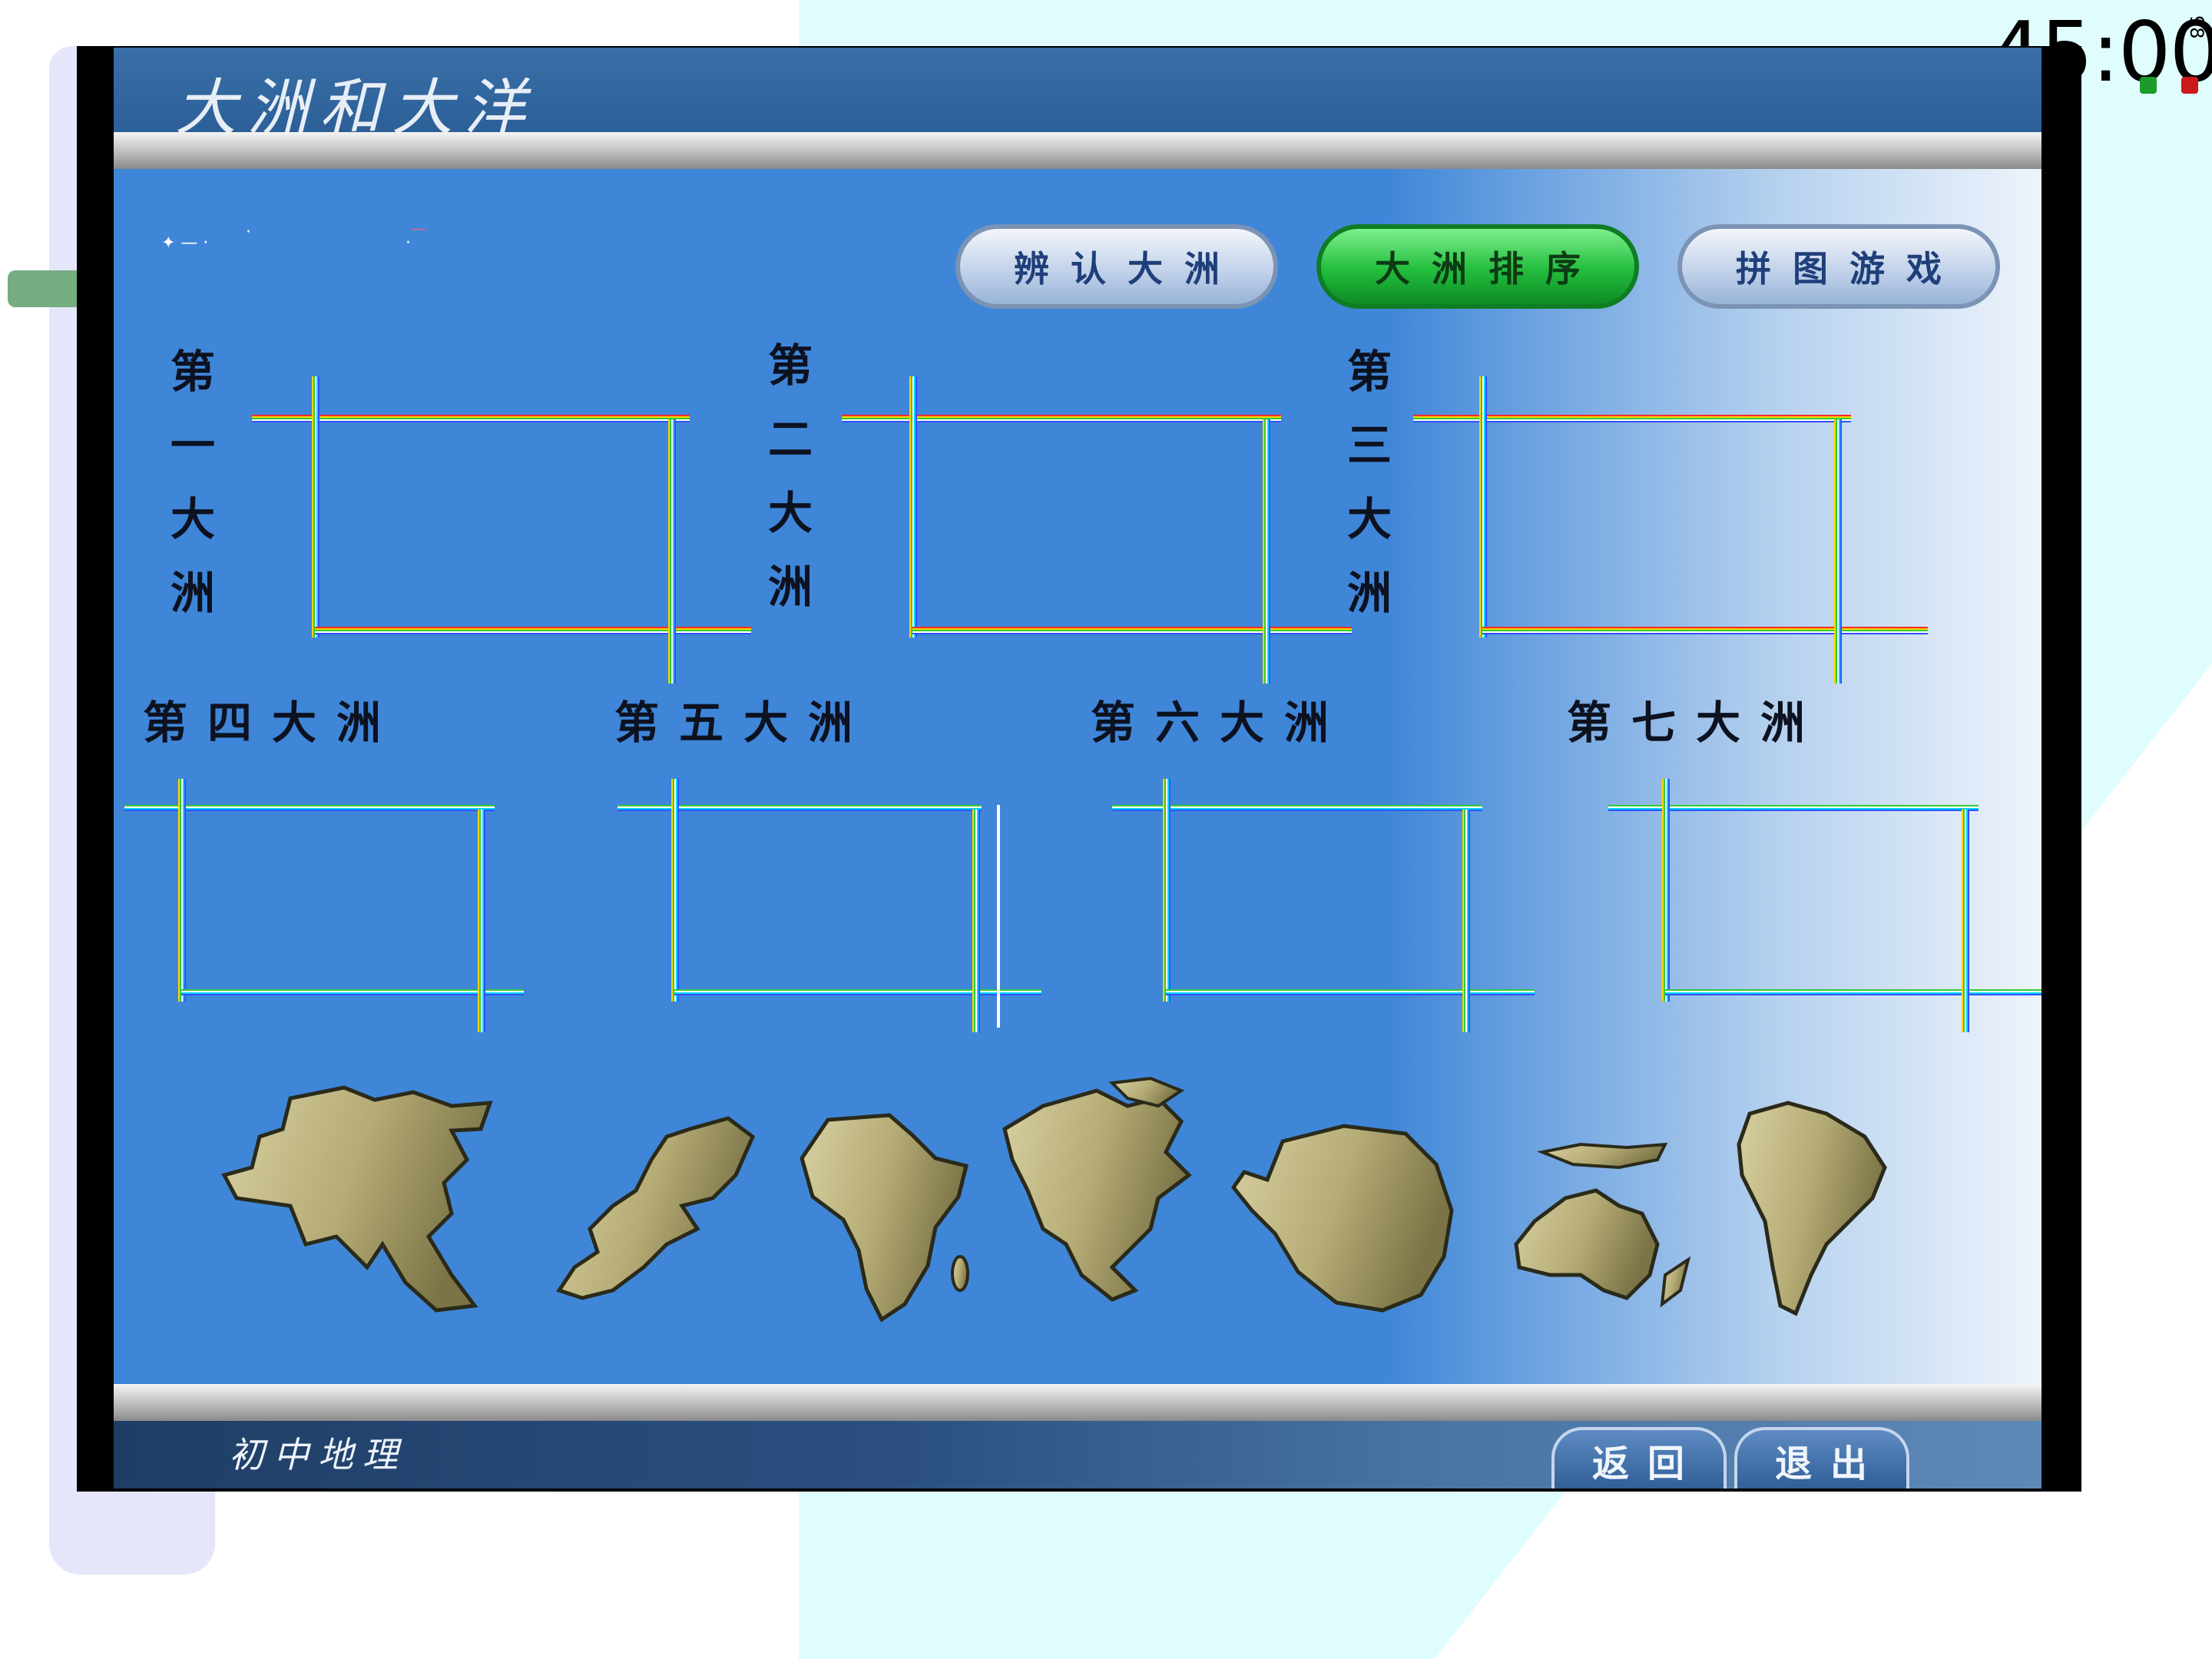 This screenshot has width=2212, height=1659. Describe the element at coordinates (318, 1454) in the screenshot. I see `subject-label: 初中地理` at that location.